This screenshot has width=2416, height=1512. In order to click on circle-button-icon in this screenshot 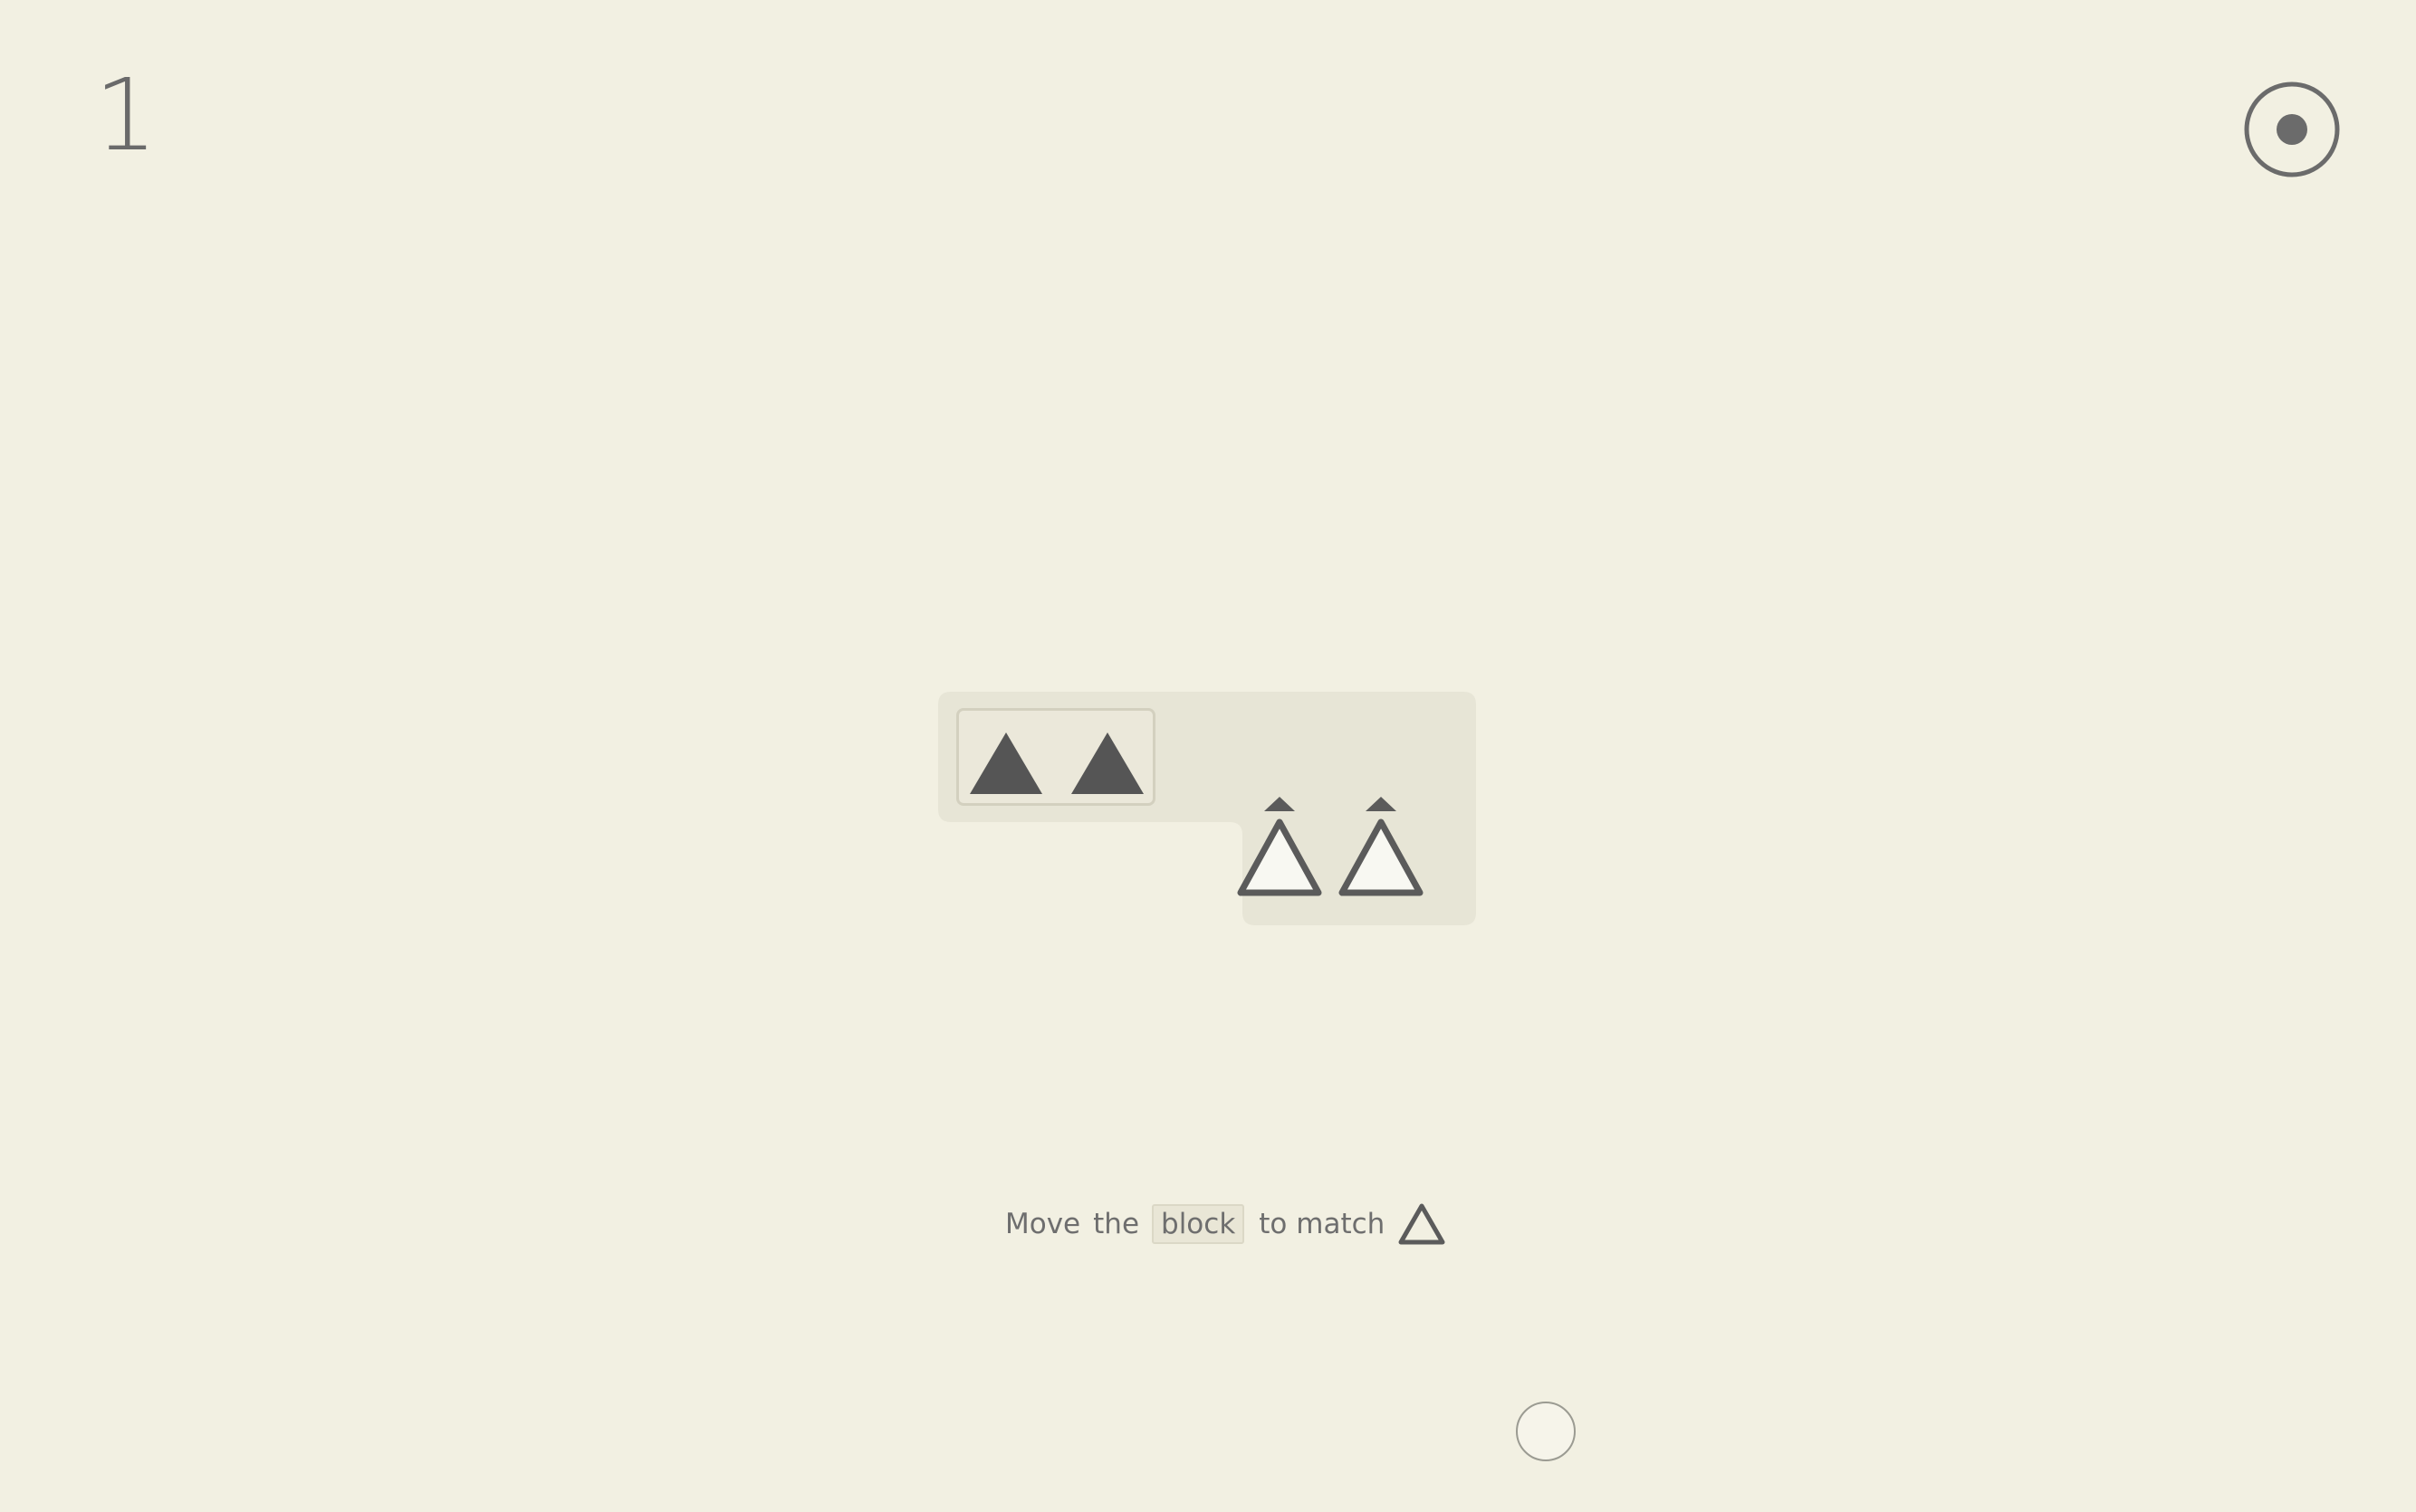, I will do `click(1546, 1431)`.